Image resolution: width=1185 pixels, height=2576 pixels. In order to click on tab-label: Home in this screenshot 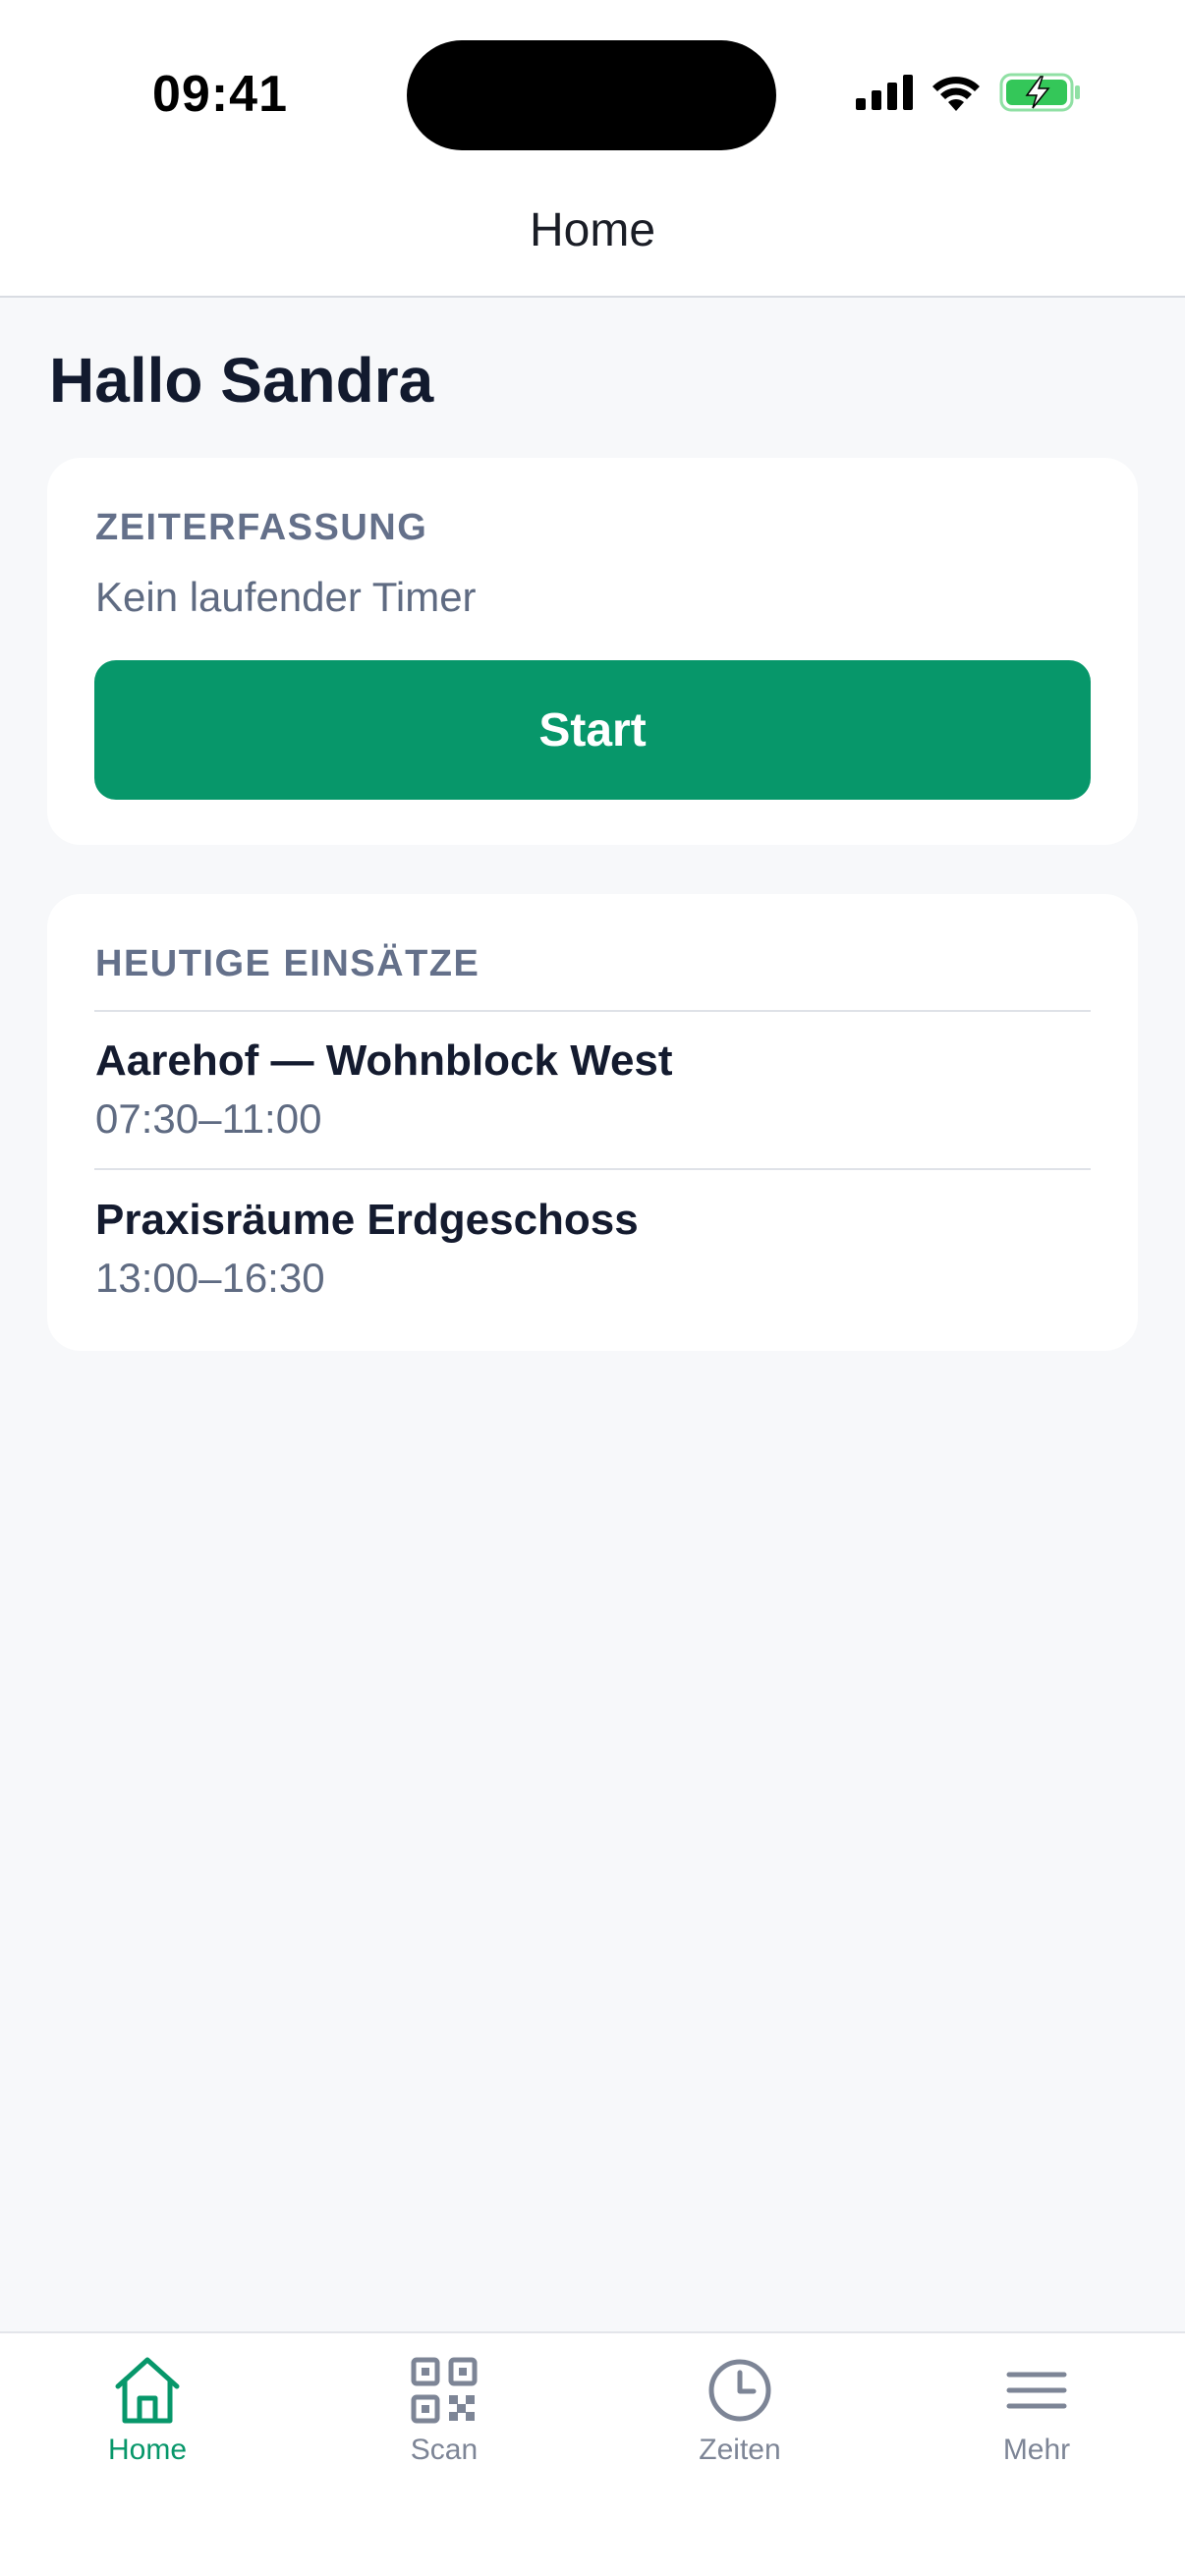, I will do `click(148, 2450)`.